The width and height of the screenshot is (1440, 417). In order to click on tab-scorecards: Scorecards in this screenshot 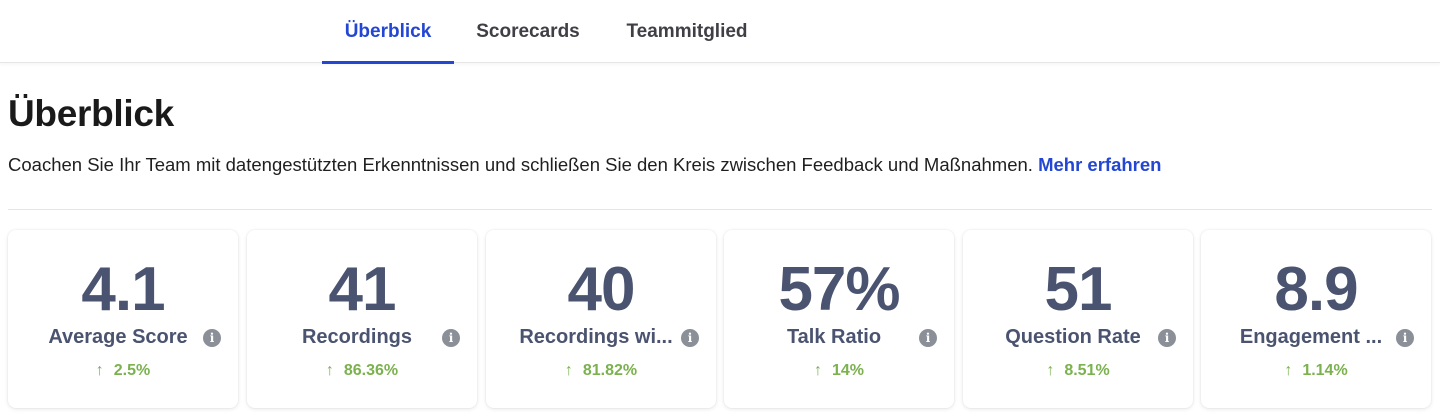, I will do `click(528, 31)`.